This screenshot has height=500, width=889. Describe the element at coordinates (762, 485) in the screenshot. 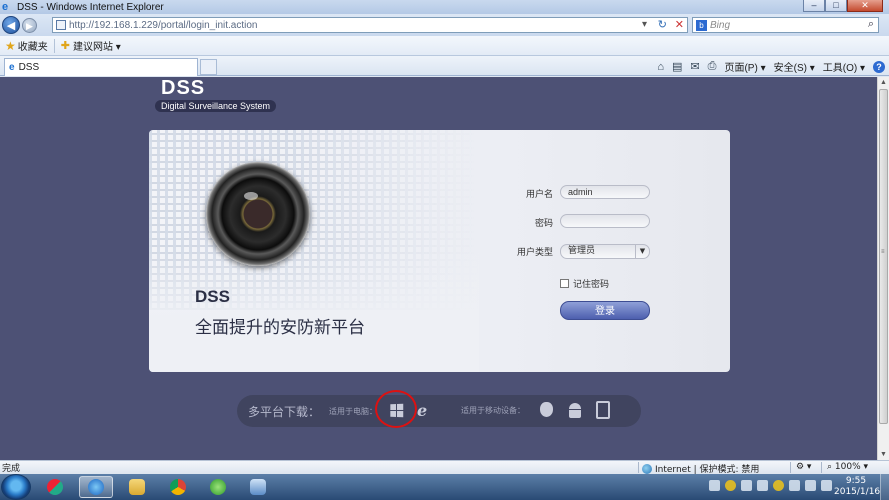

I see `tray-arrow-icon` at that location.